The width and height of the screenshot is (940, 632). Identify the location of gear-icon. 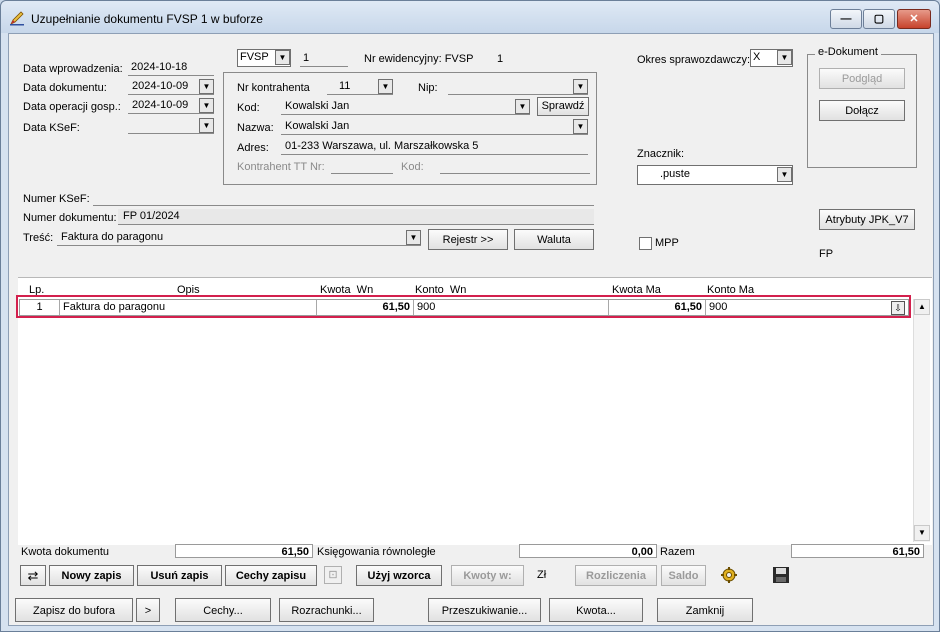
(729, 575).